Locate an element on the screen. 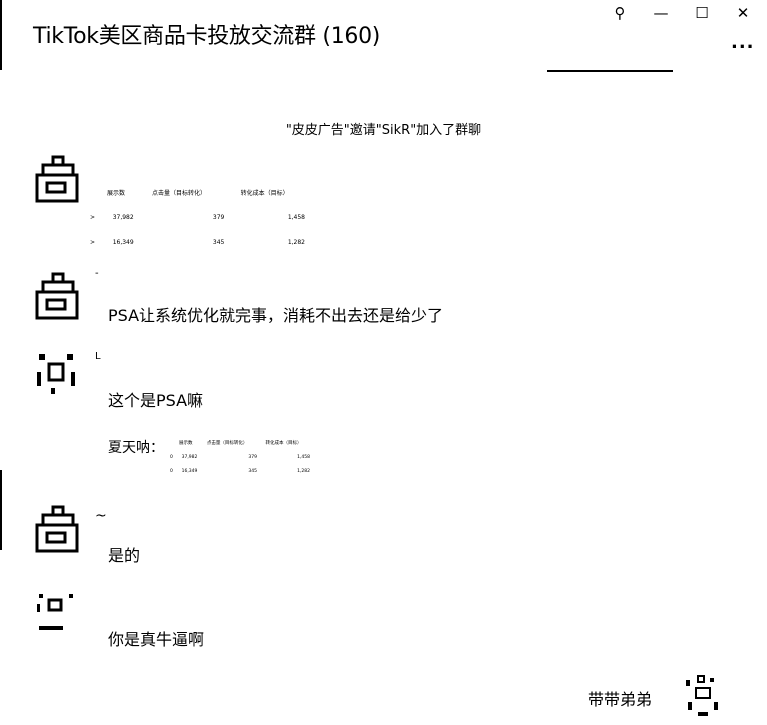  close-button: ✕ is located at coordinates (743, 13).